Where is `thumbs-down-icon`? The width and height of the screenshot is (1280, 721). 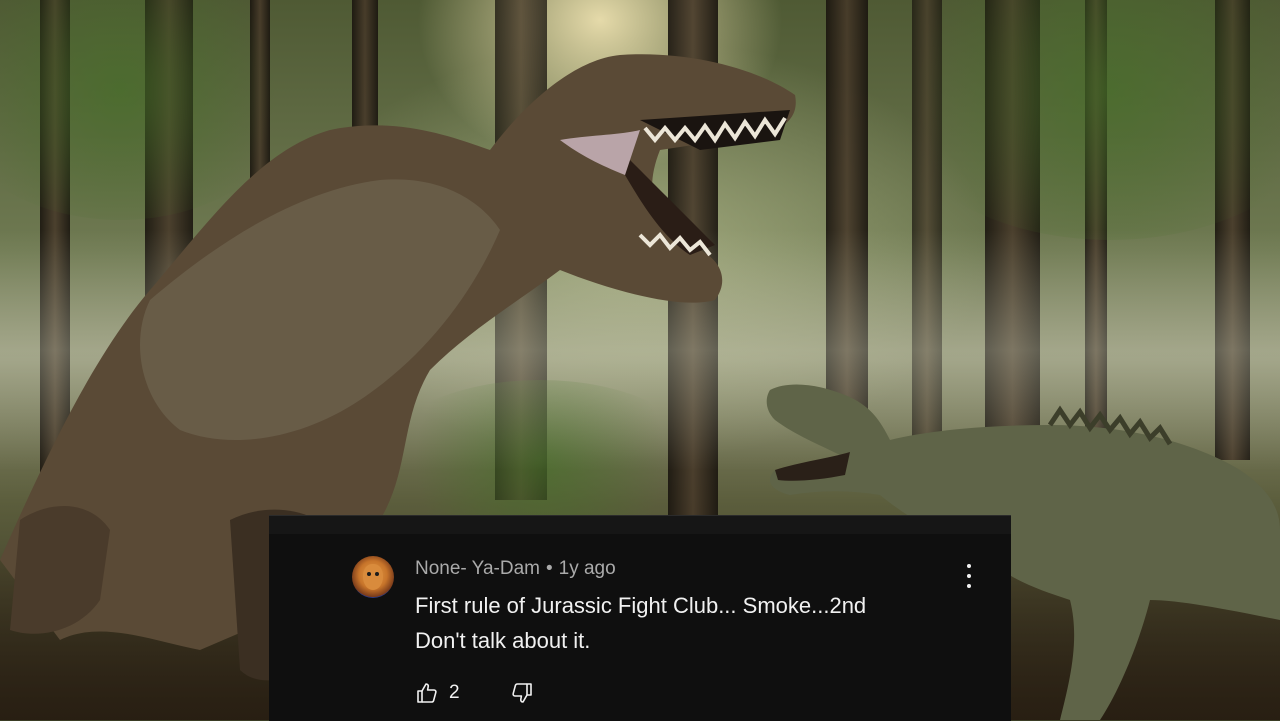
thumbs-down-icon is located at coordinates (522, 693).